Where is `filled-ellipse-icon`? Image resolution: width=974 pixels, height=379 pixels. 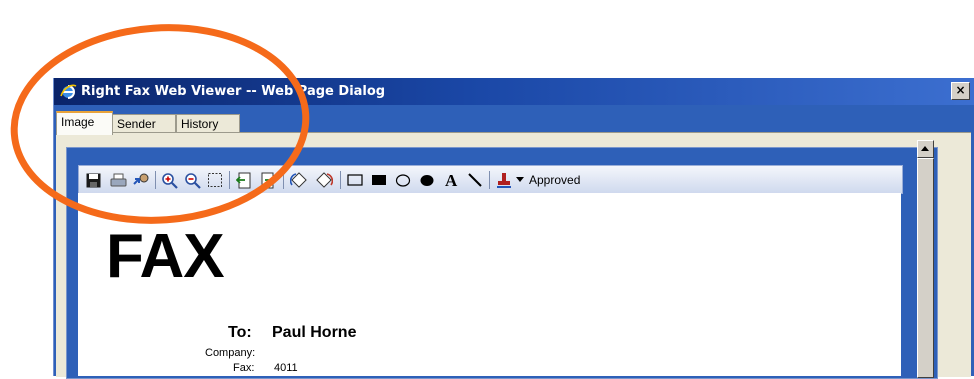
filled-ellipse-icon is located at coordinates (427, 180).